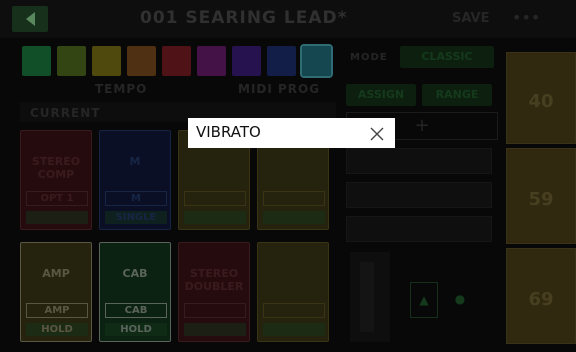 This screenshot has height=352, width=576. What do you see at coordinates (291, 133) in the screenshot?
I see `block-popup: VIBRATO` at bounding box center [291, 133].